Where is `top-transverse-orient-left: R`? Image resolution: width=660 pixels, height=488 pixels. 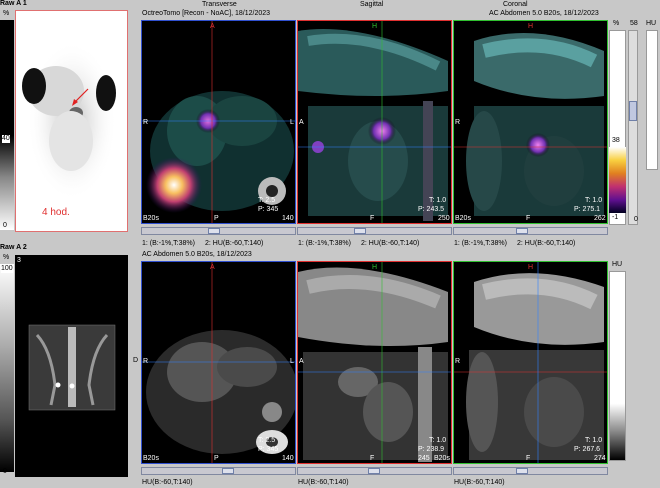
top-transverse-orient-left: R is located at coordinates (146, 122).